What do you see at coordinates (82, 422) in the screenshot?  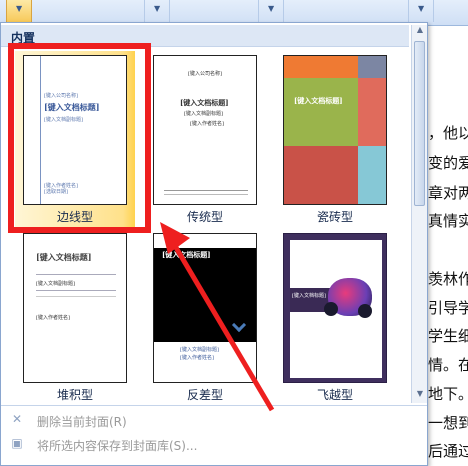 I see `remove-cover-label: 删除当前封面(R)` at bounding box center [82, 422].